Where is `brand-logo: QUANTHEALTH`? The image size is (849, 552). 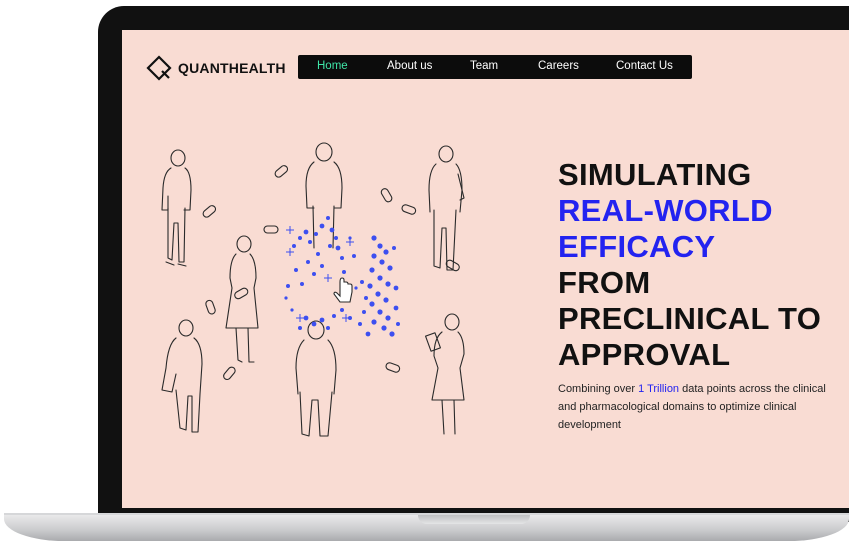
brand-logo: QUANTHEALTH is located at coordinates (216, 68).